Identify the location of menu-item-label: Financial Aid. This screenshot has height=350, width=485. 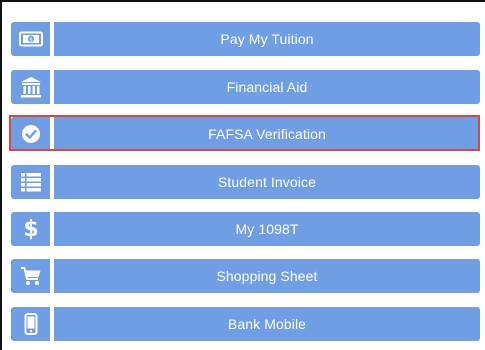
(267, 87).